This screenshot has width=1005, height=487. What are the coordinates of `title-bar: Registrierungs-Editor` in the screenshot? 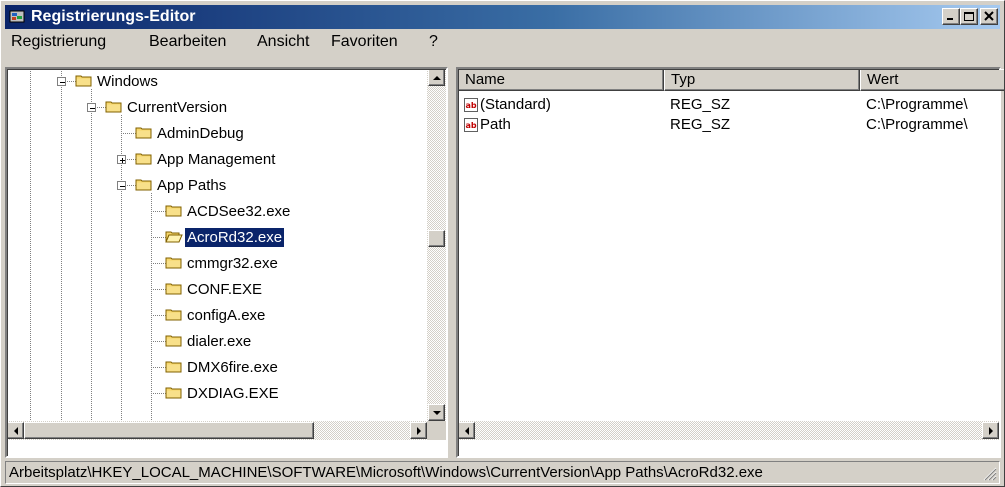 It's located at (502, 17).